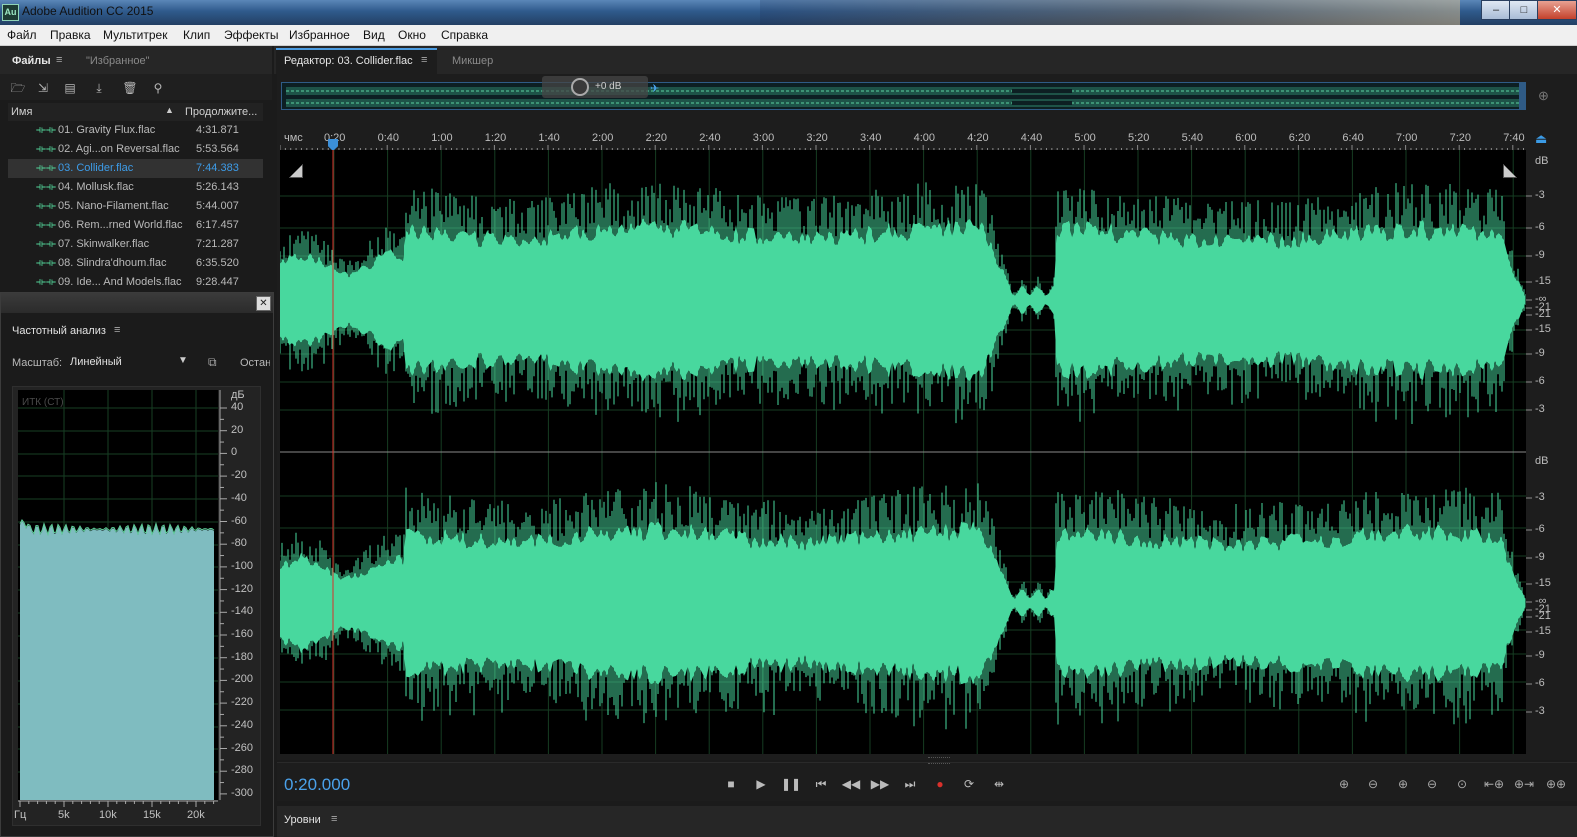 This screenshot has width=1577, height=837. Describe the element at coordinates (580, 87) in the screenshot. I see `gain-knob-icon` at that location.